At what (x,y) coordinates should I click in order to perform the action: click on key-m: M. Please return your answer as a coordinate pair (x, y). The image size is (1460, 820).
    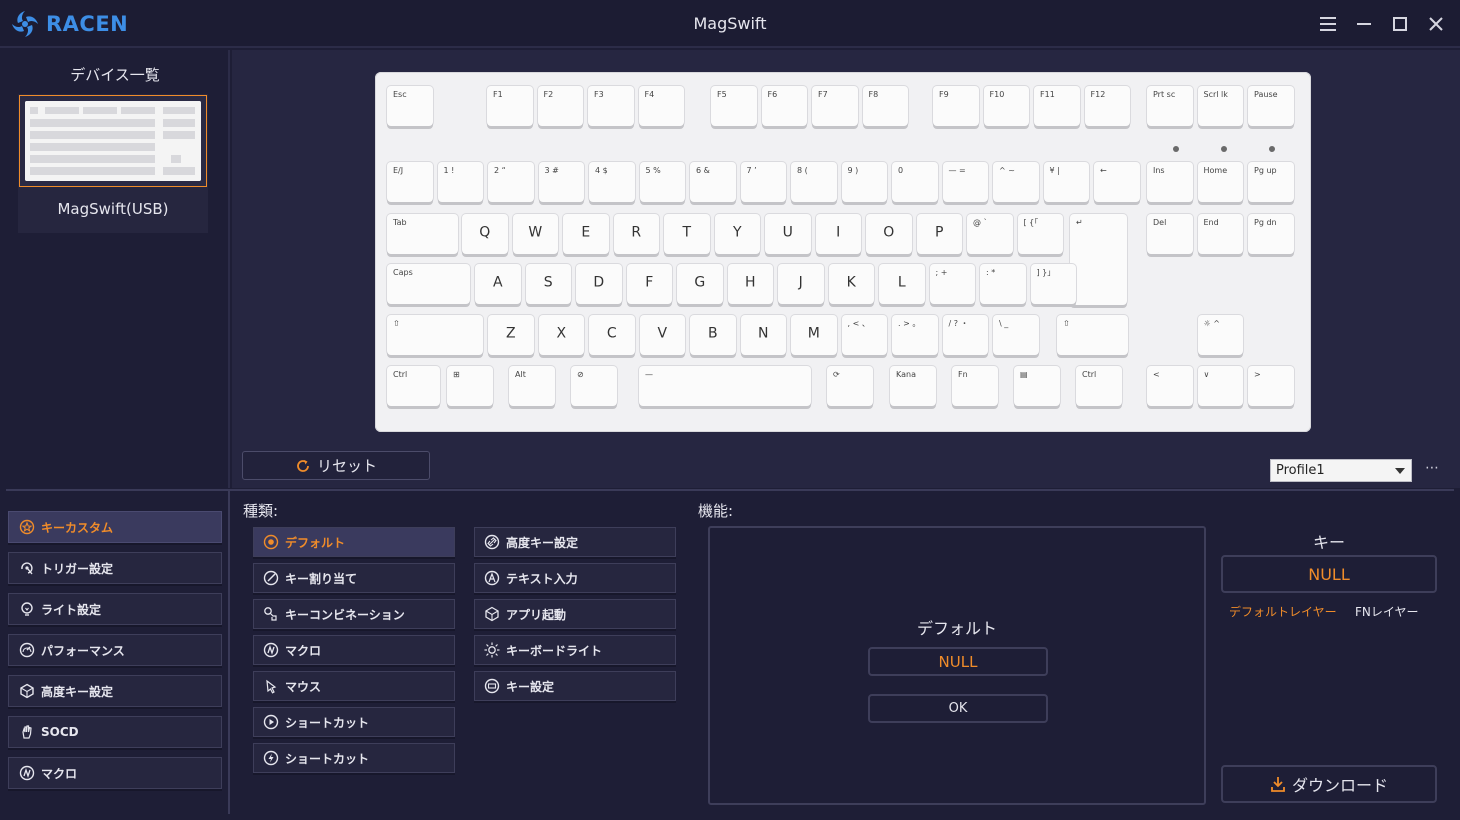
    Looking at the image, I should click on (814, 335).